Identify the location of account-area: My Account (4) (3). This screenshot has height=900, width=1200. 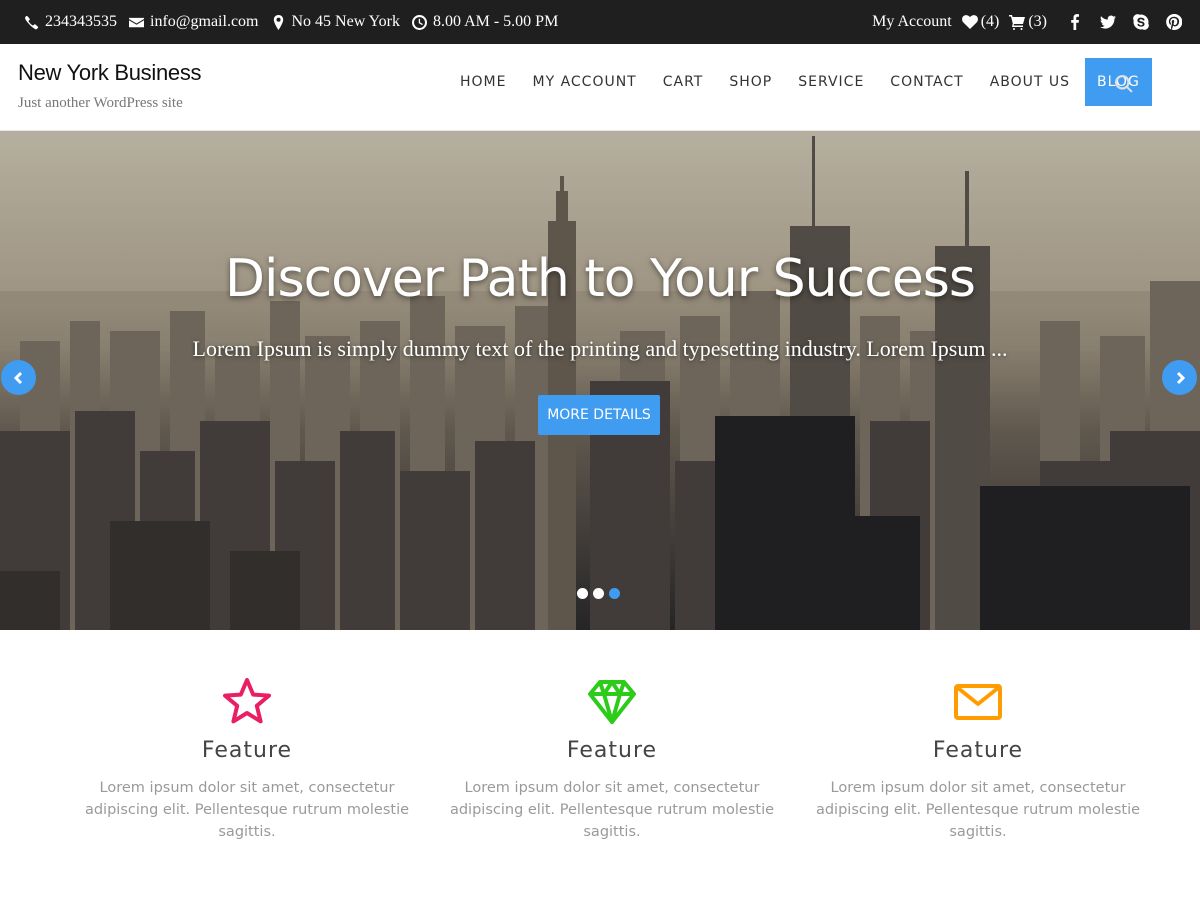
(1027, 22).